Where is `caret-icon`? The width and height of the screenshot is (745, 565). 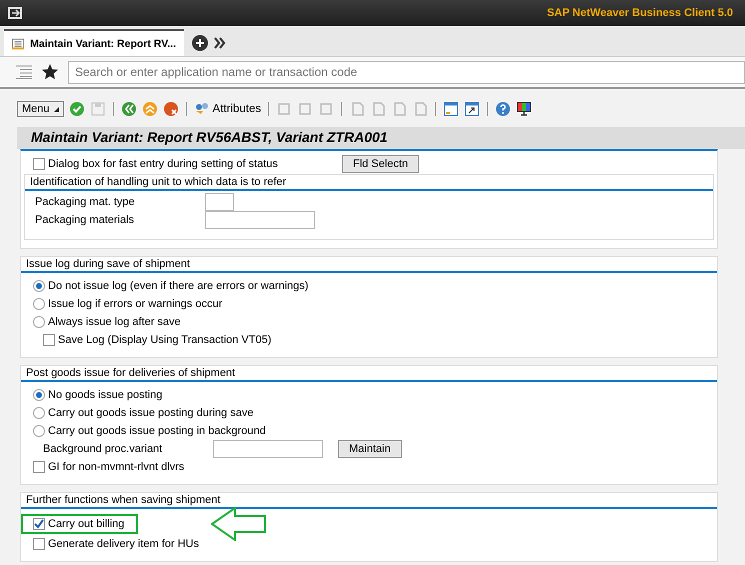 caret-icon is located at coordinates (56, 109).